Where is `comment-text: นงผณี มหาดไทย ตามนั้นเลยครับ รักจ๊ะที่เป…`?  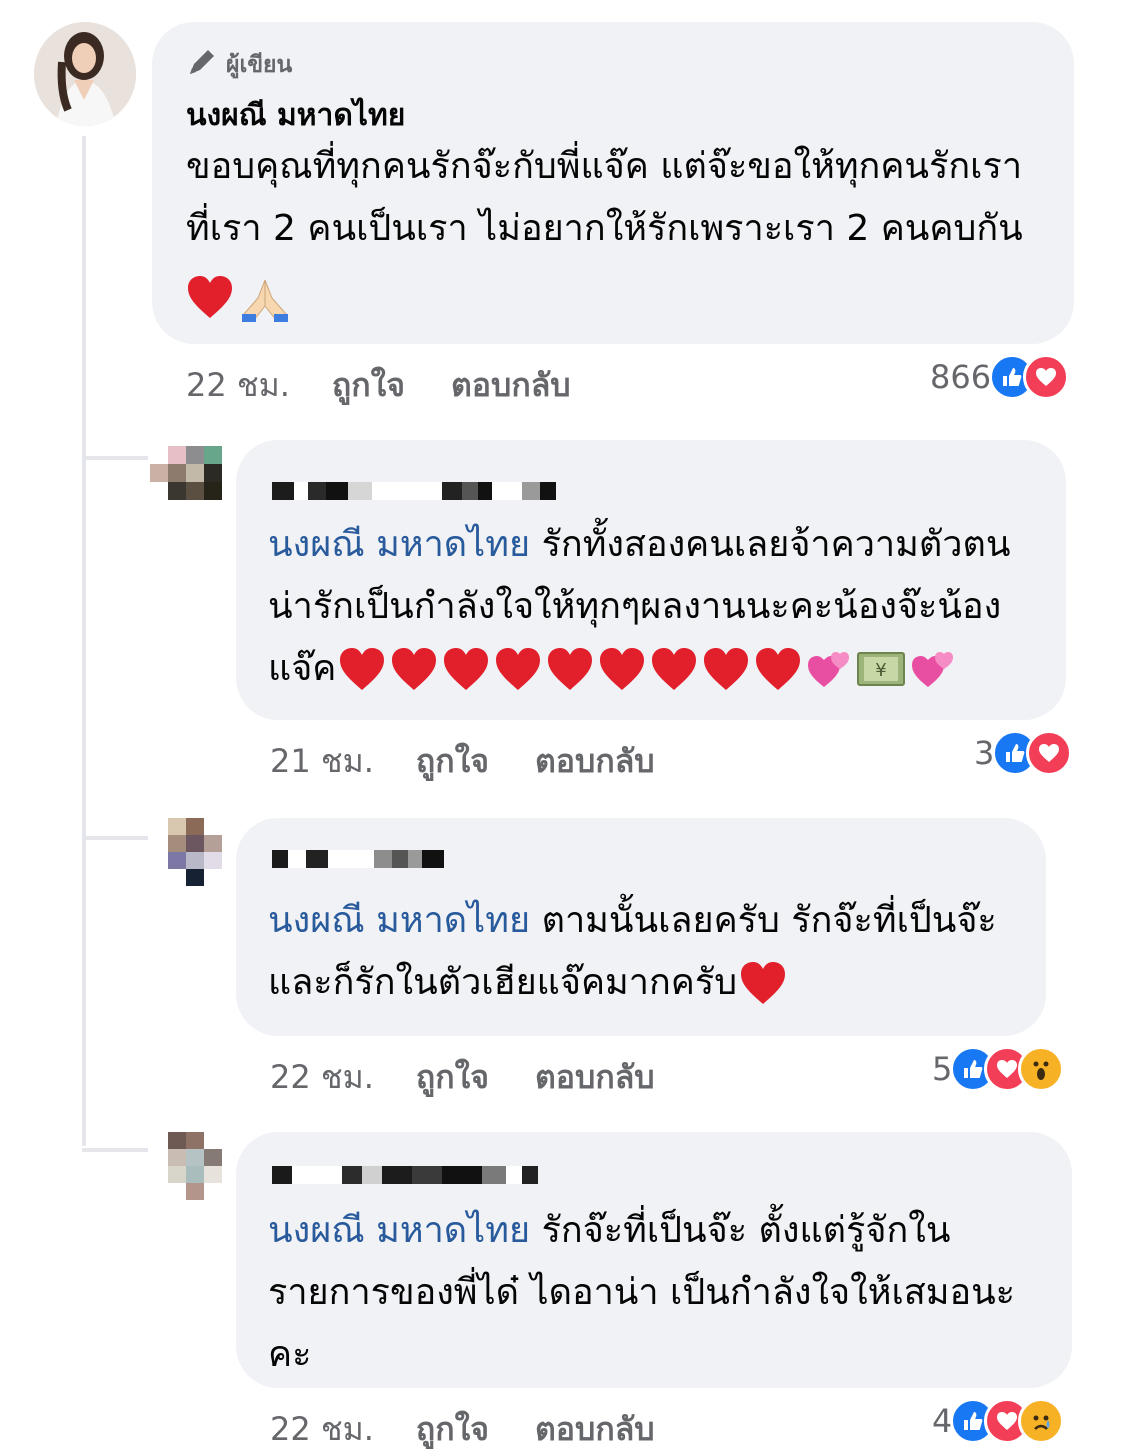 comment-text: นงผณี มหาดไทย ตามนั้นเลยครับ รักจ๊ะที่เป… is located at coordinates (632, 952).